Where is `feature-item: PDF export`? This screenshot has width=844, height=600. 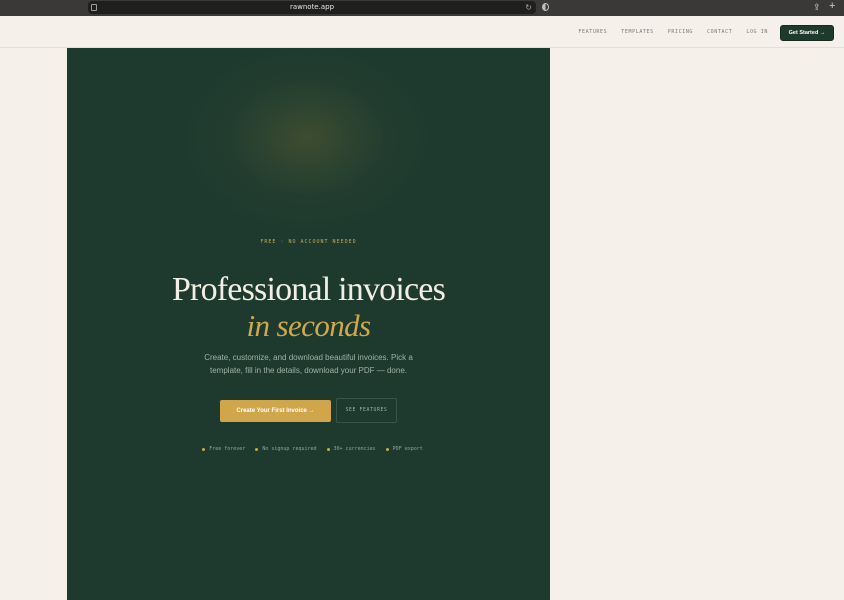 feature-item: PDF export is located at coordinates (404, 449).